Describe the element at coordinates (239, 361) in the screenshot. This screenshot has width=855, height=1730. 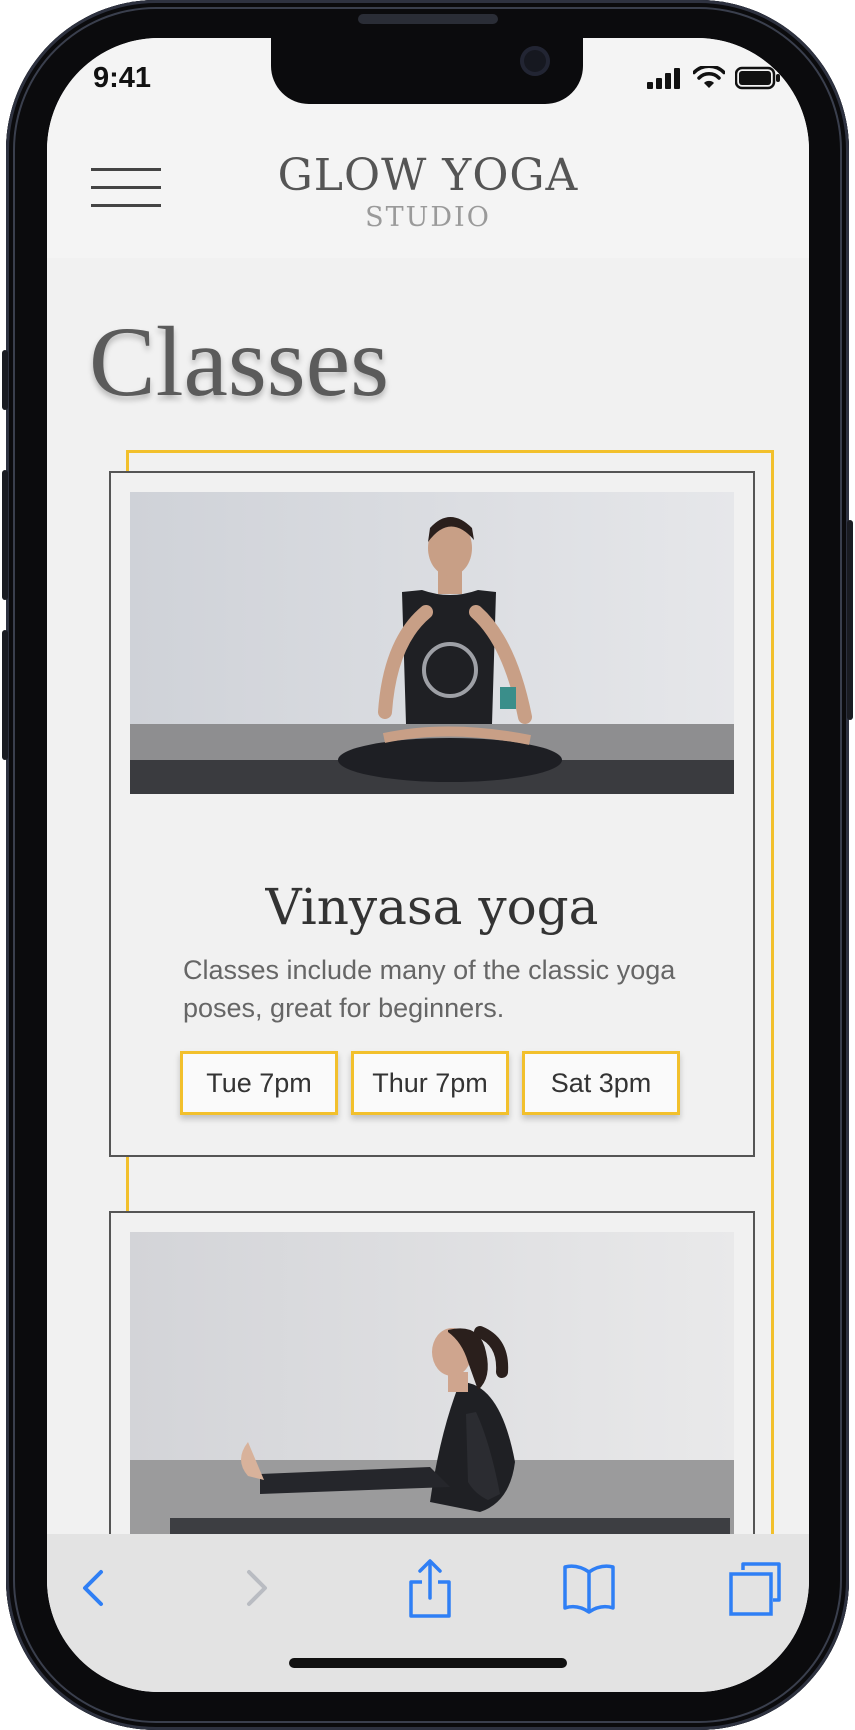
I see `page-title: Classes` at that location.